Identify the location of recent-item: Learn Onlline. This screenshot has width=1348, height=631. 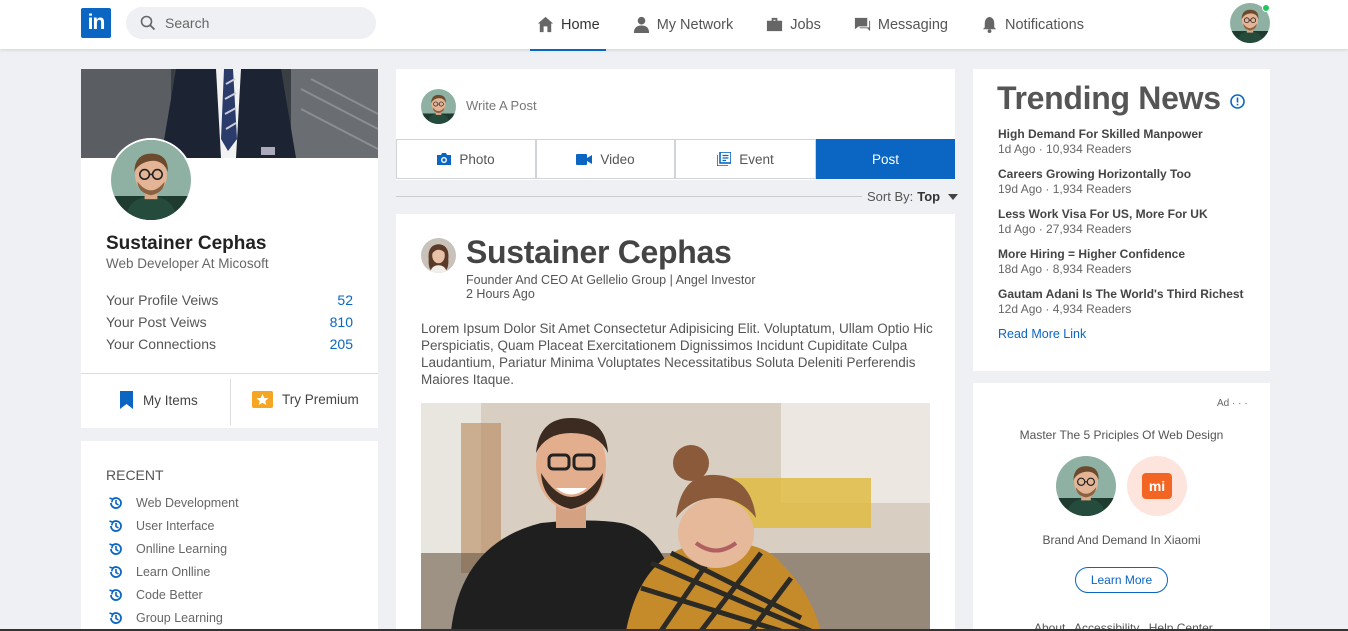
(159, 572).